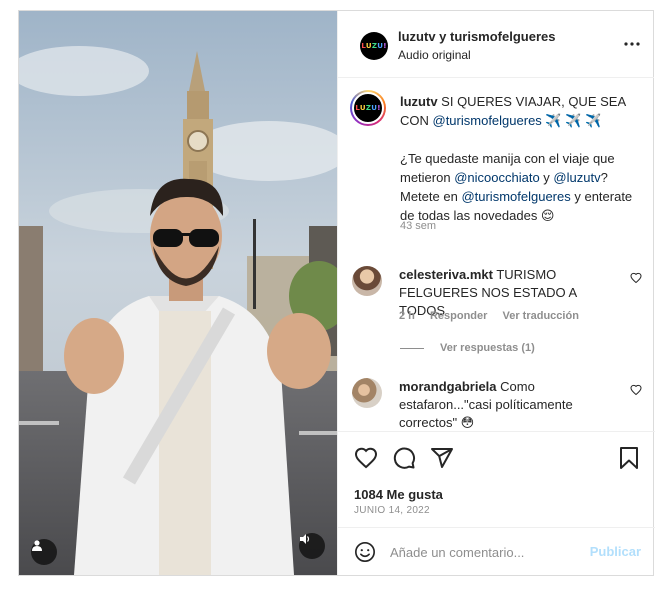  Describe the element at coordinates (365, 552) in the screenshot. I see `emoji-icon` at that location.